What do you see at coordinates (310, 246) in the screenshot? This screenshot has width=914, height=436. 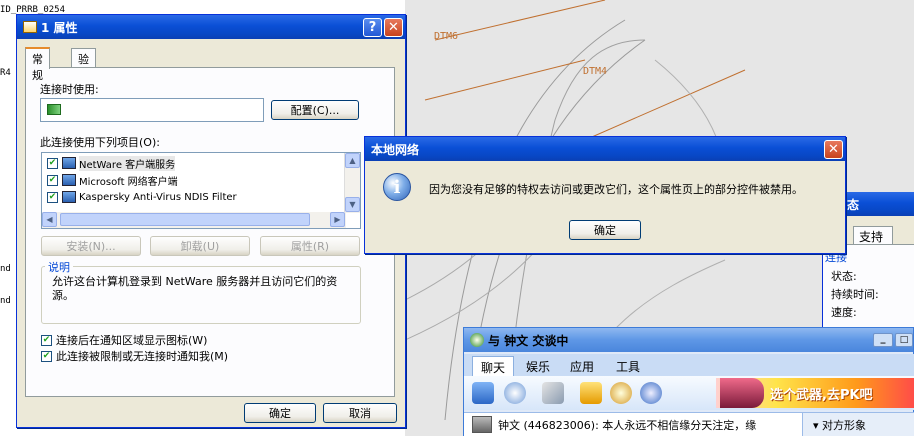 I see `properties-button: 属性(R)` at bounding box center [310, 246].